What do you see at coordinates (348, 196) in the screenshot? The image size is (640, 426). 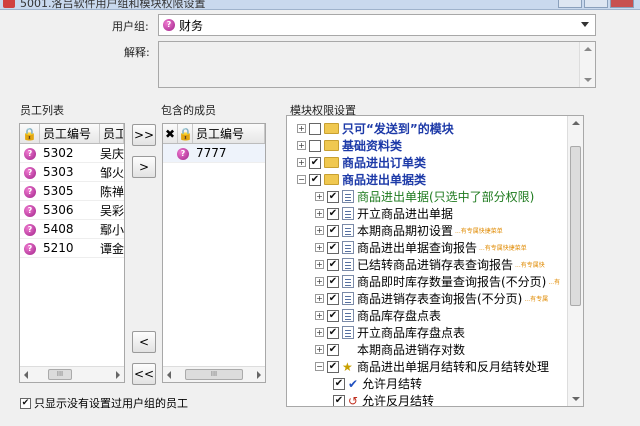 I see `document-icon` at bounding box center [348, 196].